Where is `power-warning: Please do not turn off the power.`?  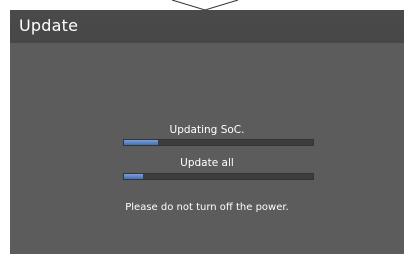 power-warning: Please do not turn off the power. is located at coordinates (207, 207).